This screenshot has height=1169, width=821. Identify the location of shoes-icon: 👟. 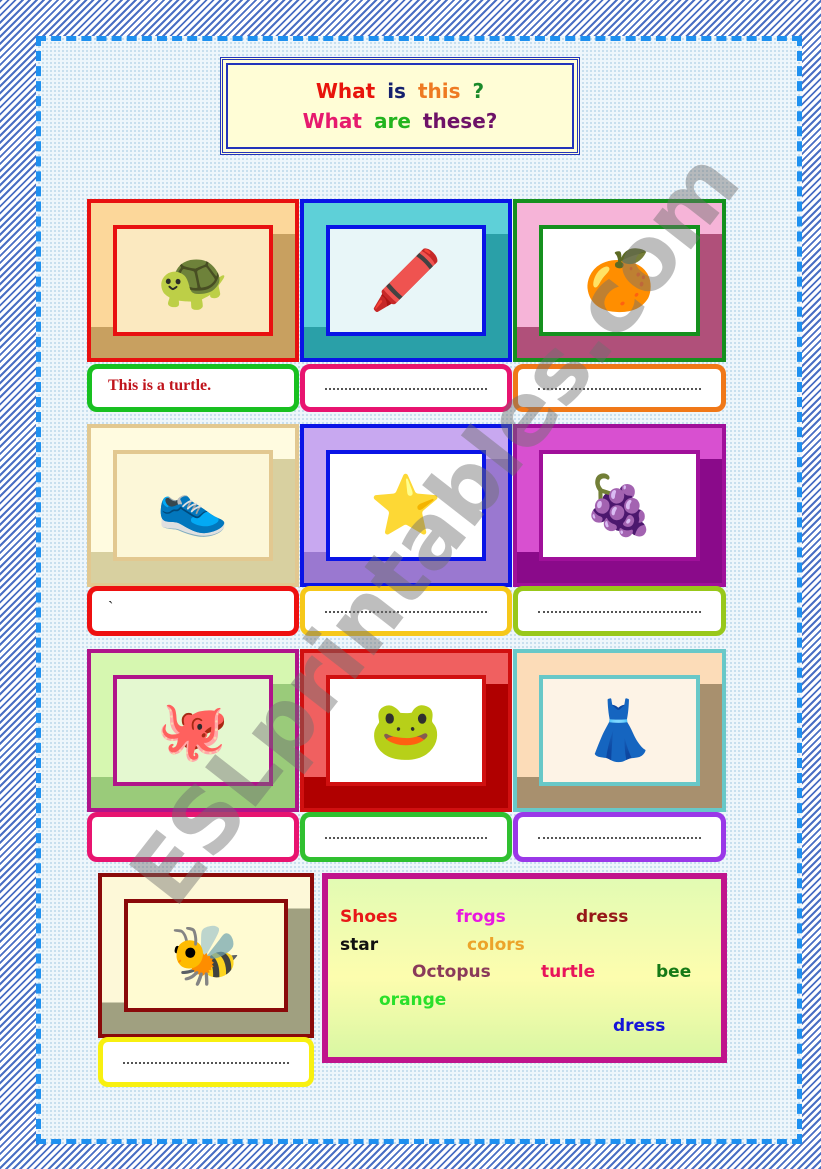
(193, 505).